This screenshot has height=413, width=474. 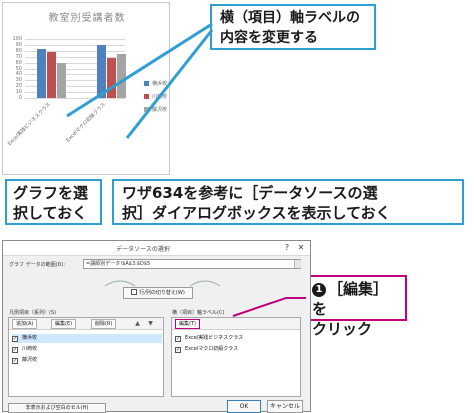 What do you see at coordinates (18, 86) in the screenshot?
I see `y-tick-label: 20` at bounding box center [18, 86].